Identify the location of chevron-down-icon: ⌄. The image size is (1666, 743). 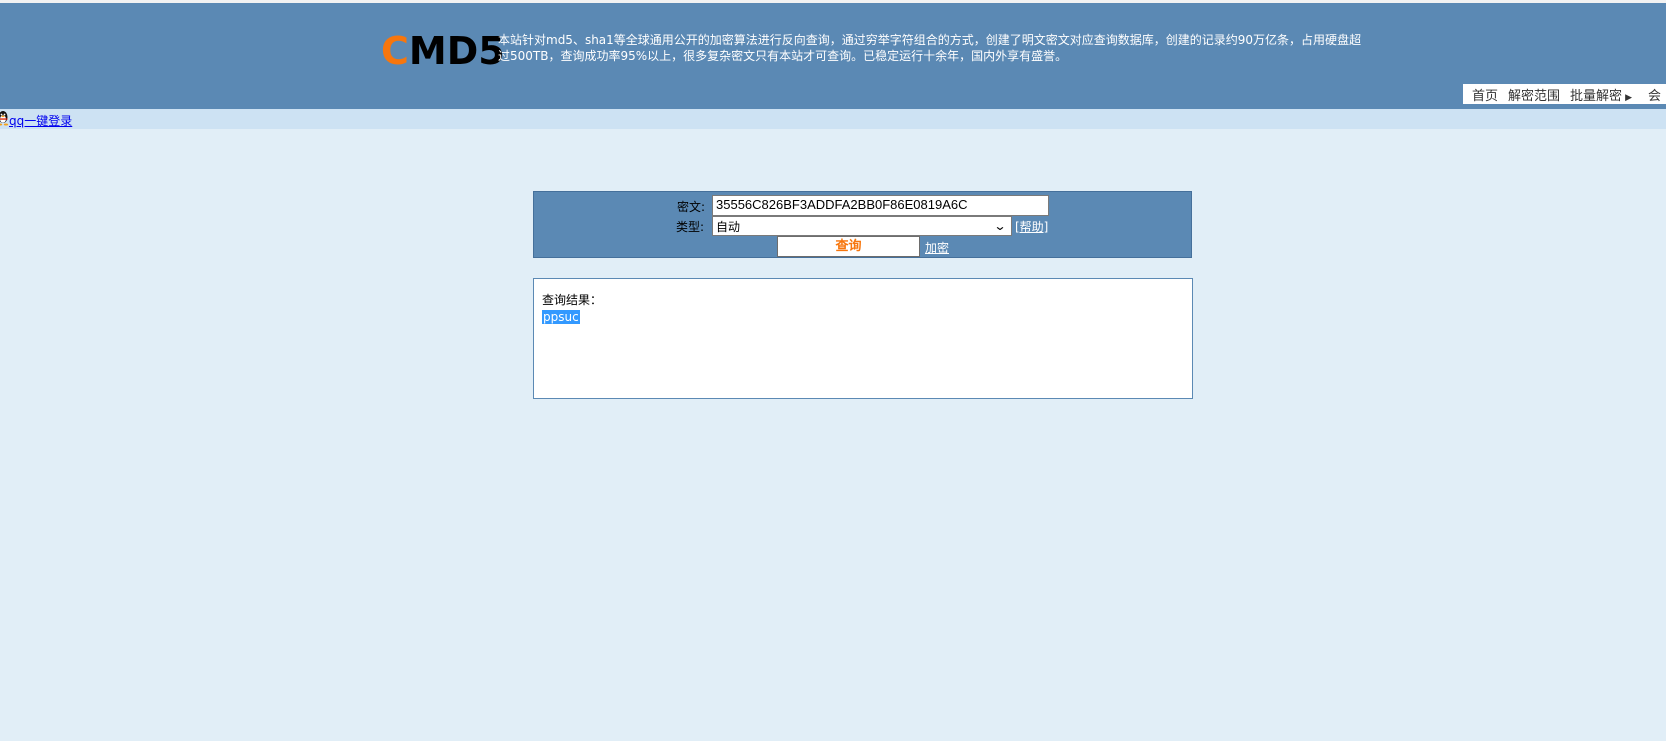
(1000, 226).